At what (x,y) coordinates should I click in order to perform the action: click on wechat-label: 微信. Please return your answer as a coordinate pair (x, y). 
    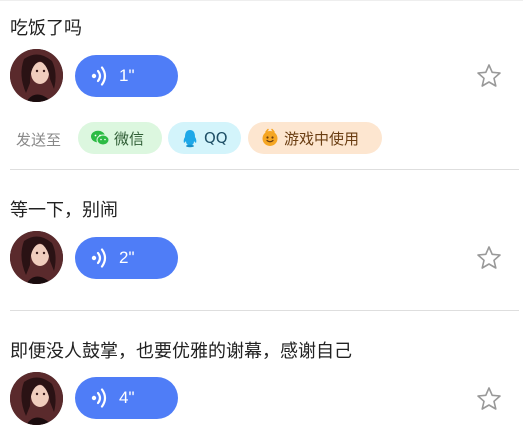
    Looking at the image, I should click on (129, 138).